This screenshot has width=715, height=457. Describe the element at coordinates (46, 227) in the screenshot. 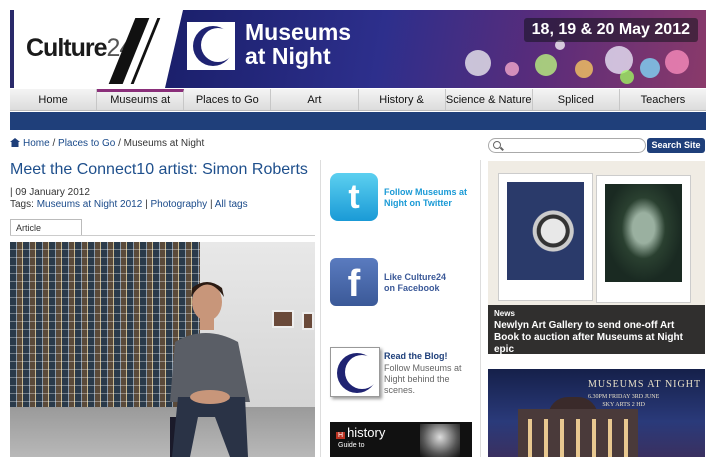

I see `tab-article: Article` at that location.